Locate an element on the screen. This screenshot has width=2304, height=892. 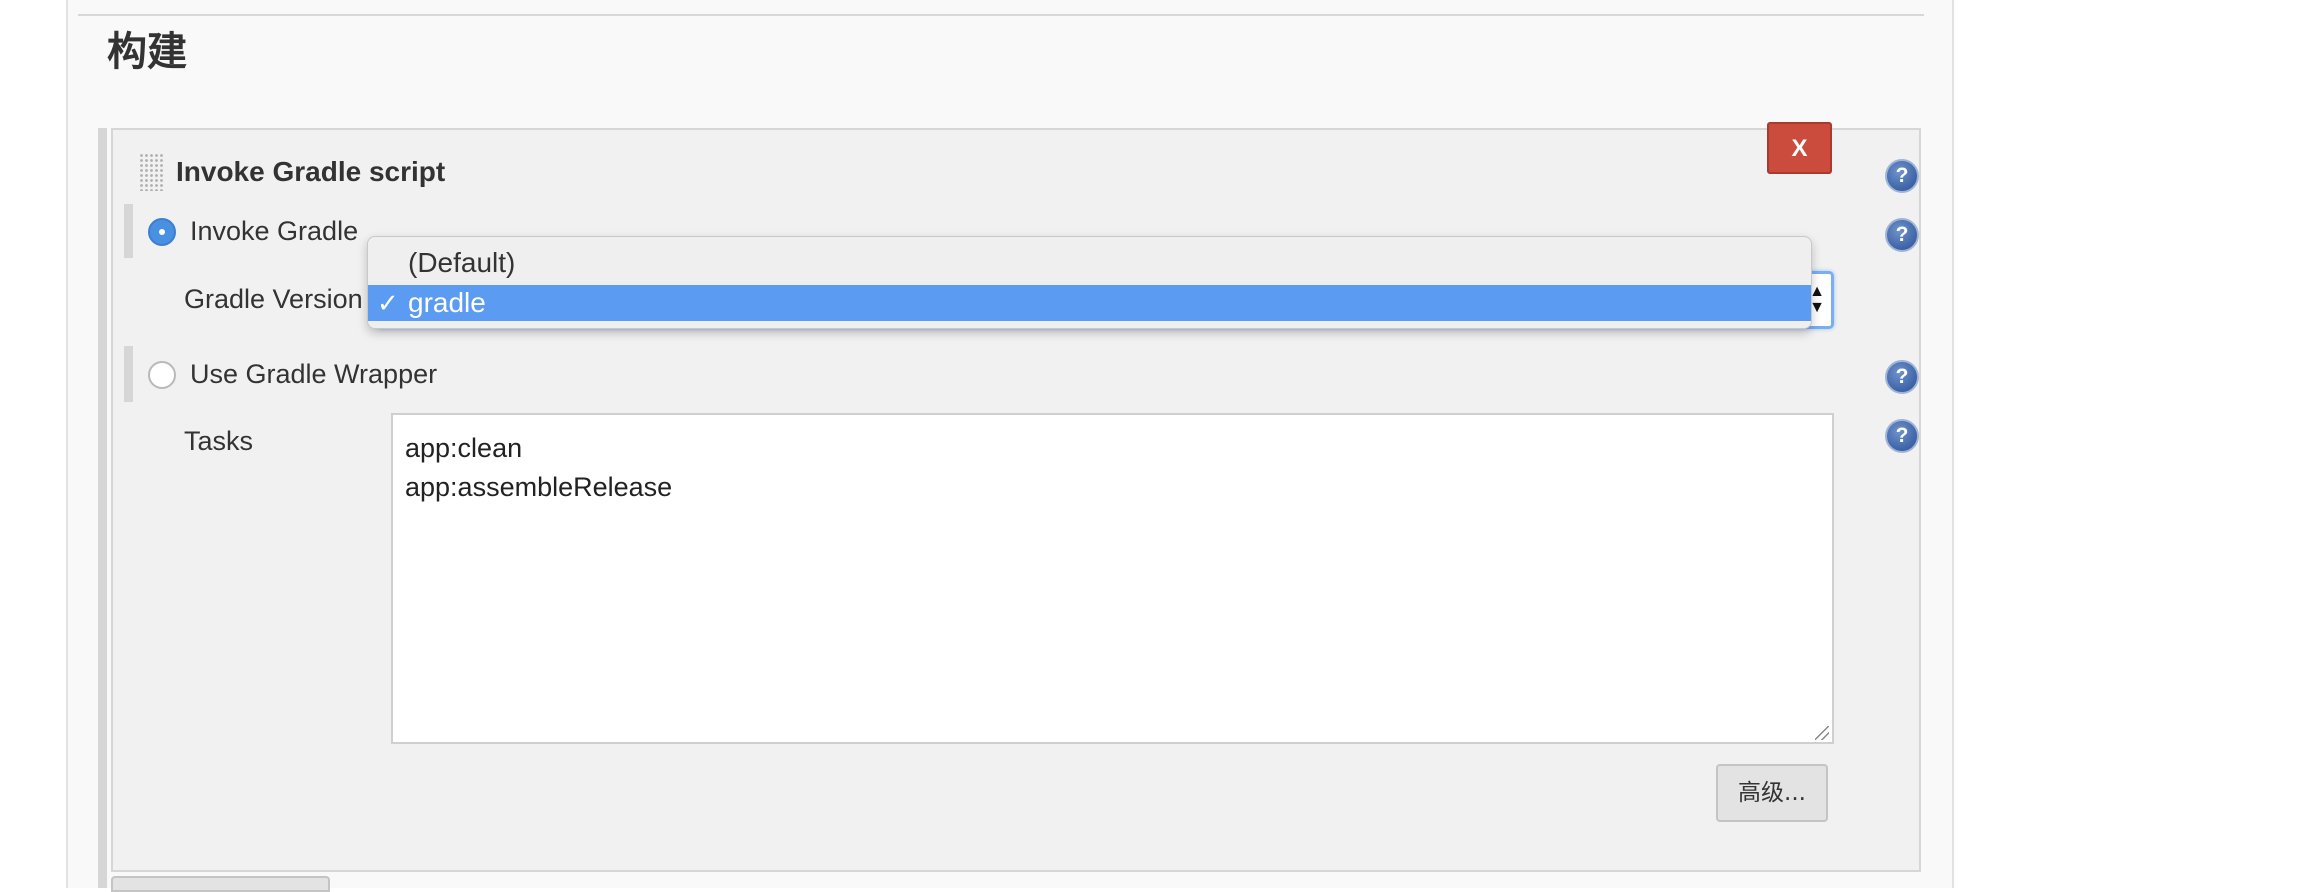
drag-handle-icon is located at coordinates (151, 172).